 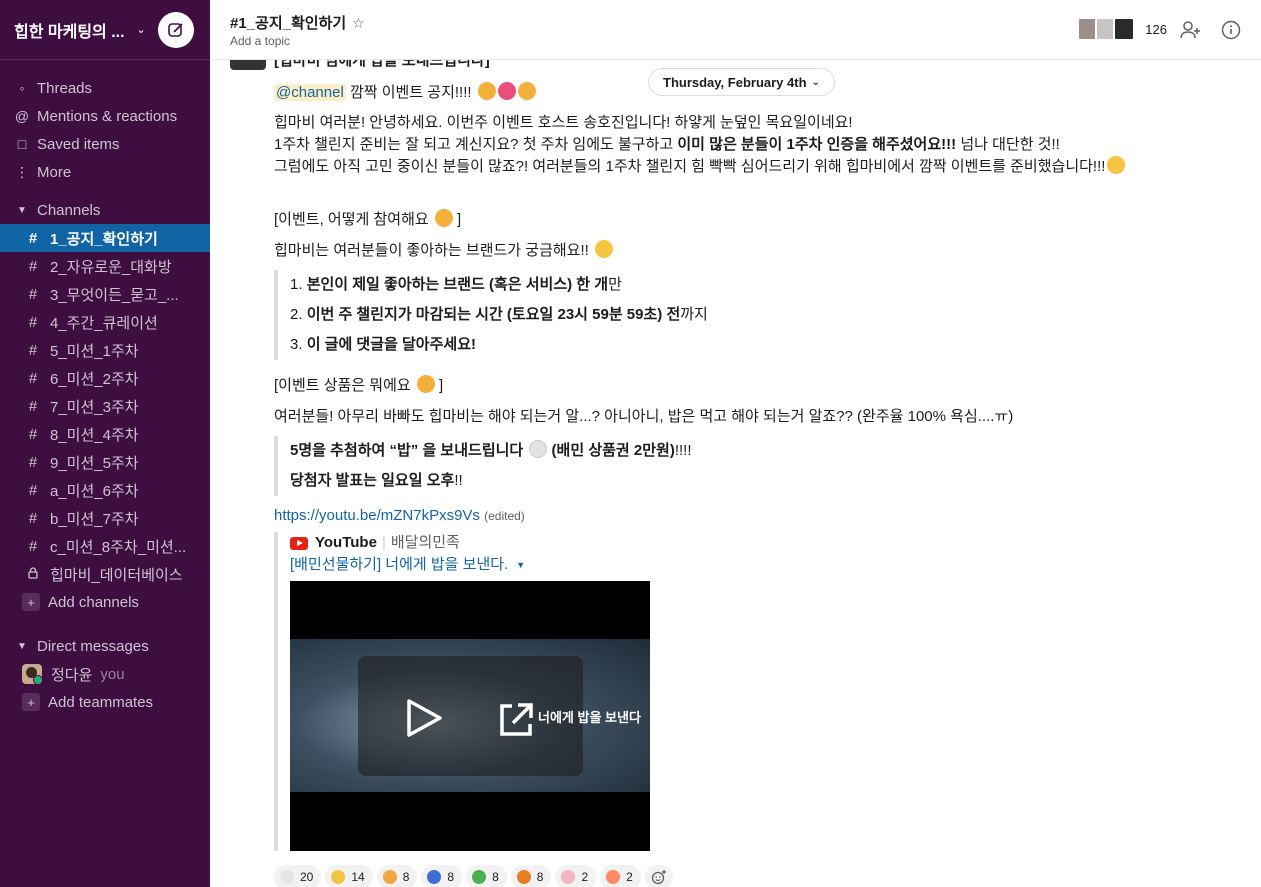 What do you see at coordinates (105, 702) in the screenshot?
I see `add-teammates-button: + Add teammates` at bounding box center [105, 702].